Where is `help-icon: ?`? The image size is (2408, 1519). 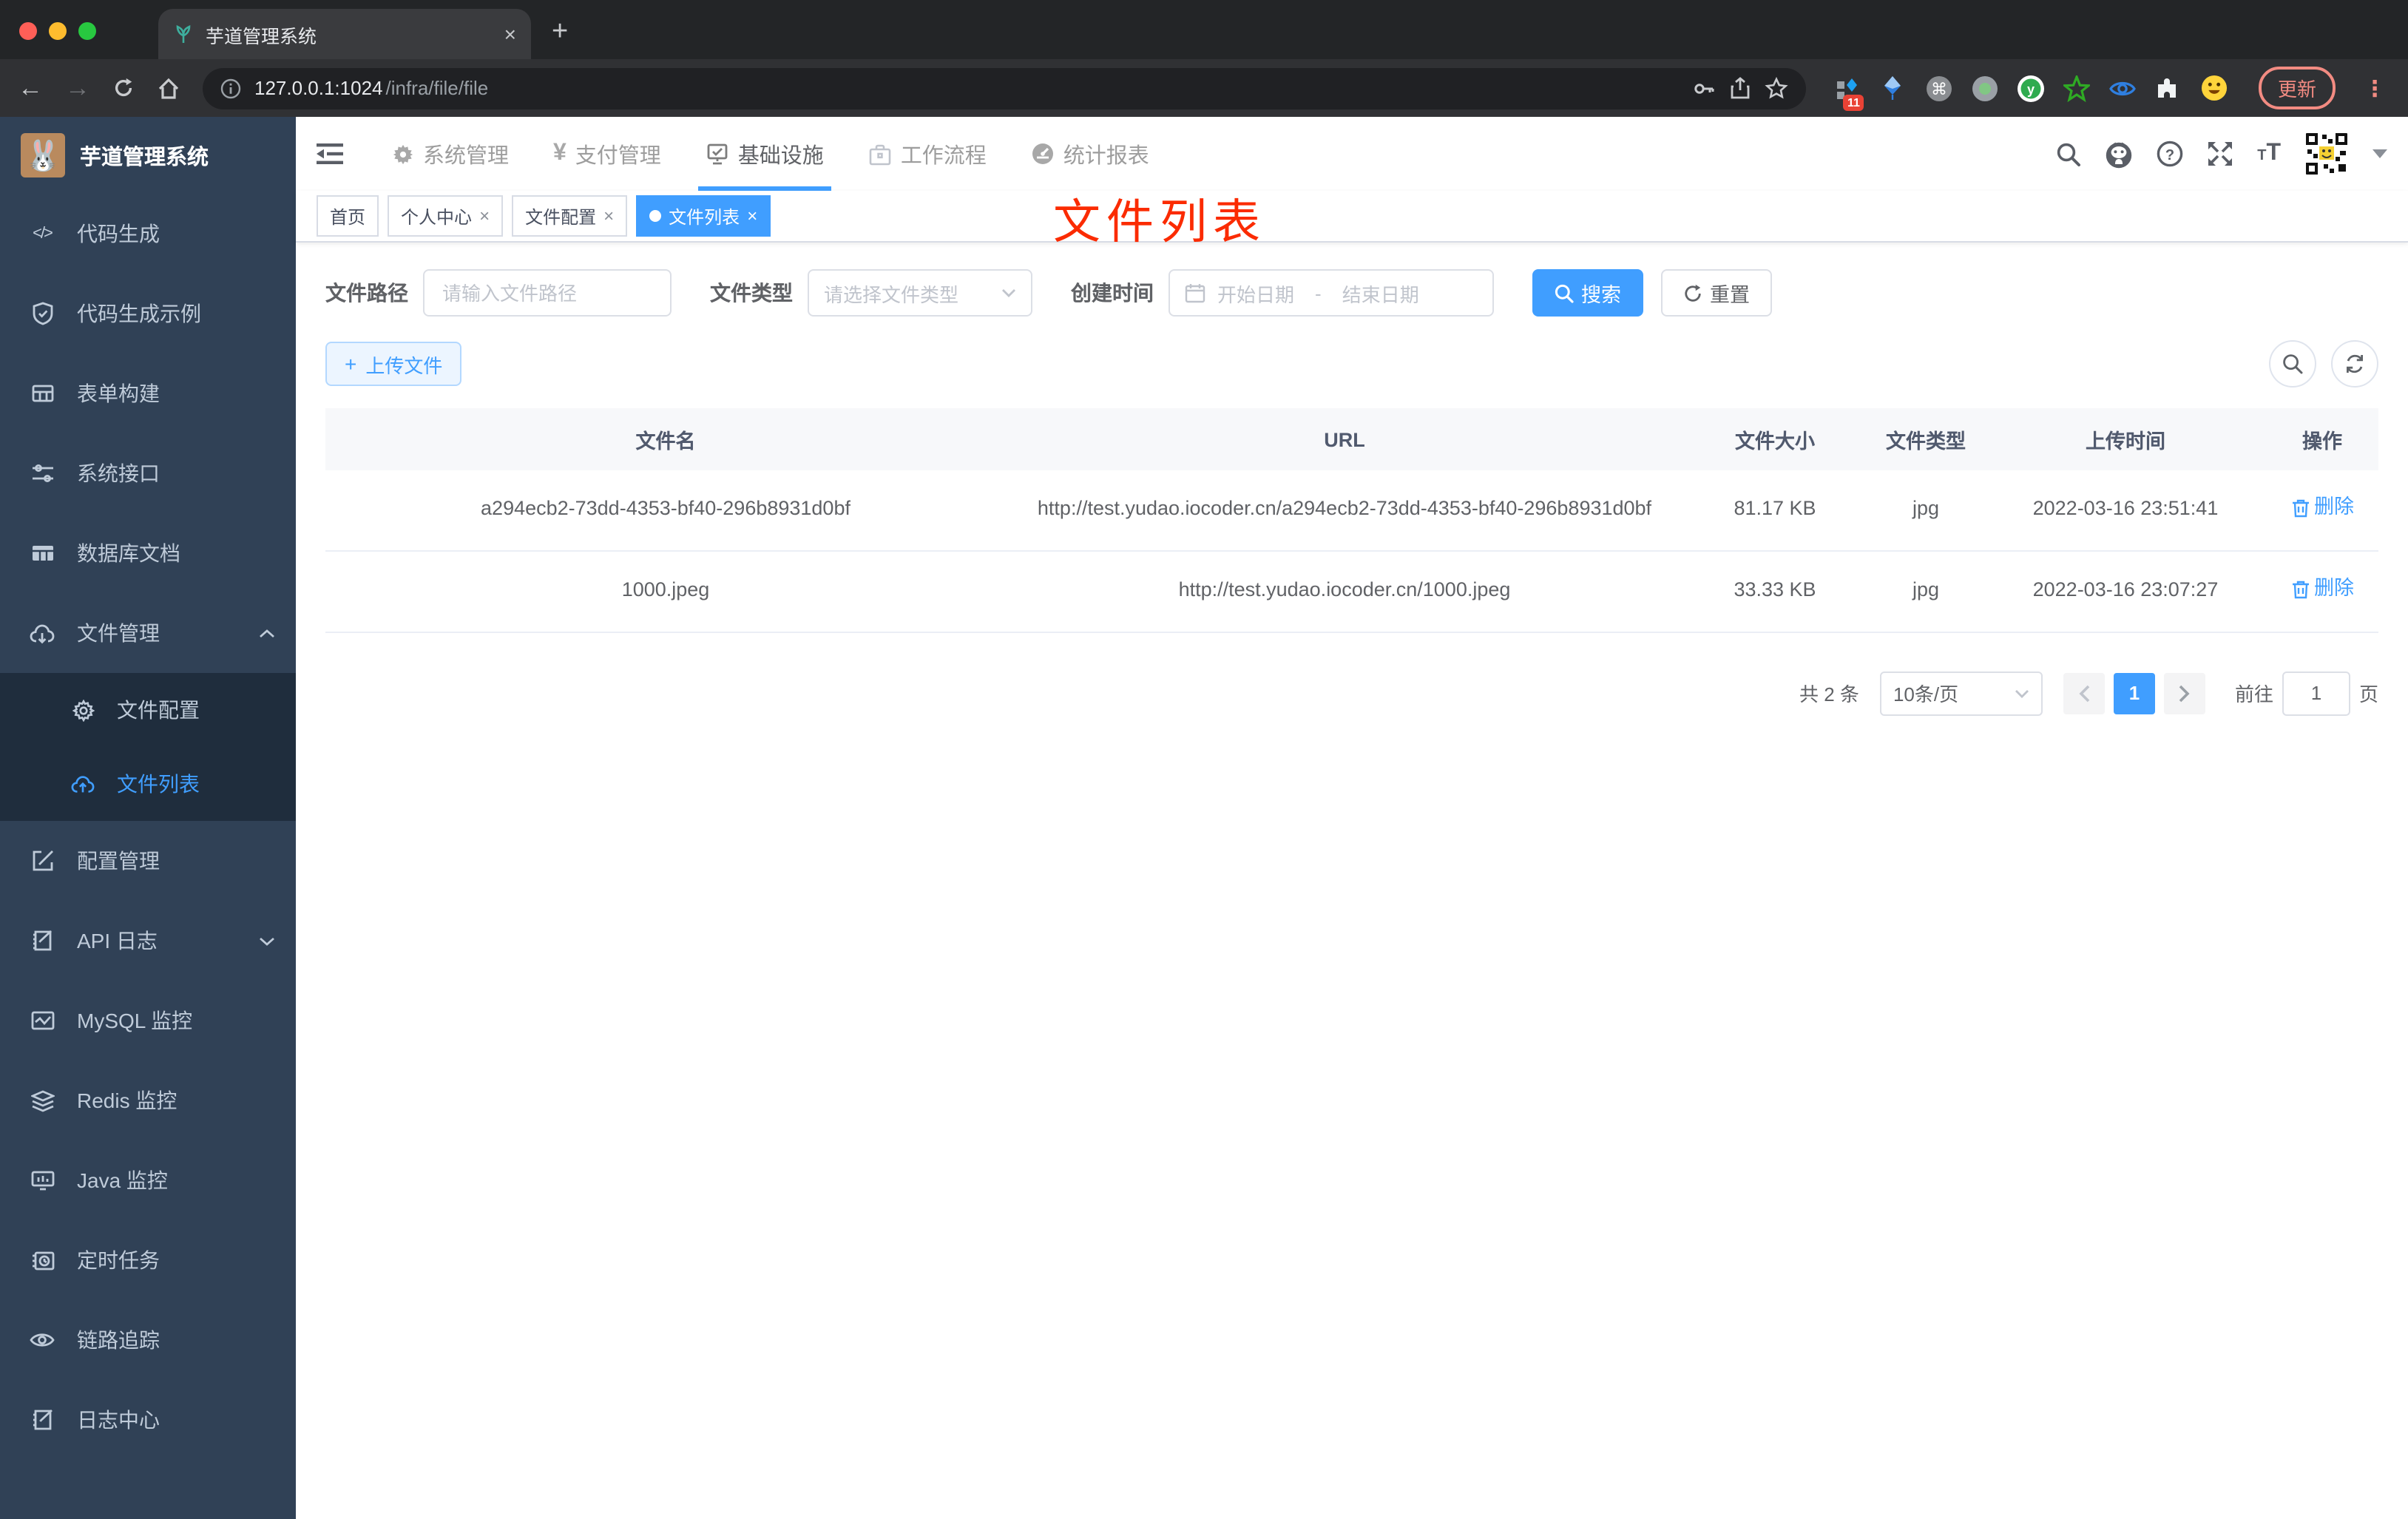
help-icon: ? is located at coordinates (2170, 154).